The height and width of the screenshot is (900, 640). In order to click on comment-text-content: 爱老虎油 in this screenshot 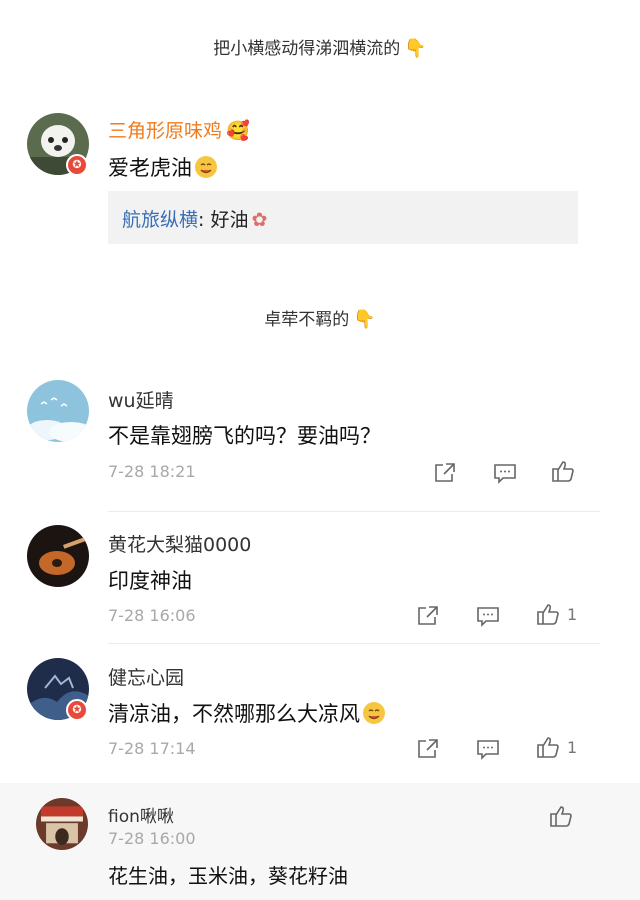, I will do `click(150, 168)`.